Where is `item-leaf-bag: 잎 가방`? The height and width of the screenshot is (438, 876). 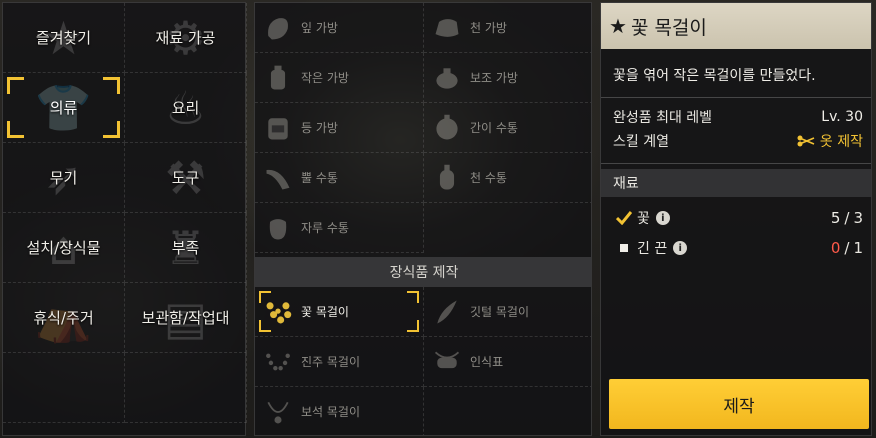
item-leaf-bag: 잎 가방 is located at coordinates (339, 28).